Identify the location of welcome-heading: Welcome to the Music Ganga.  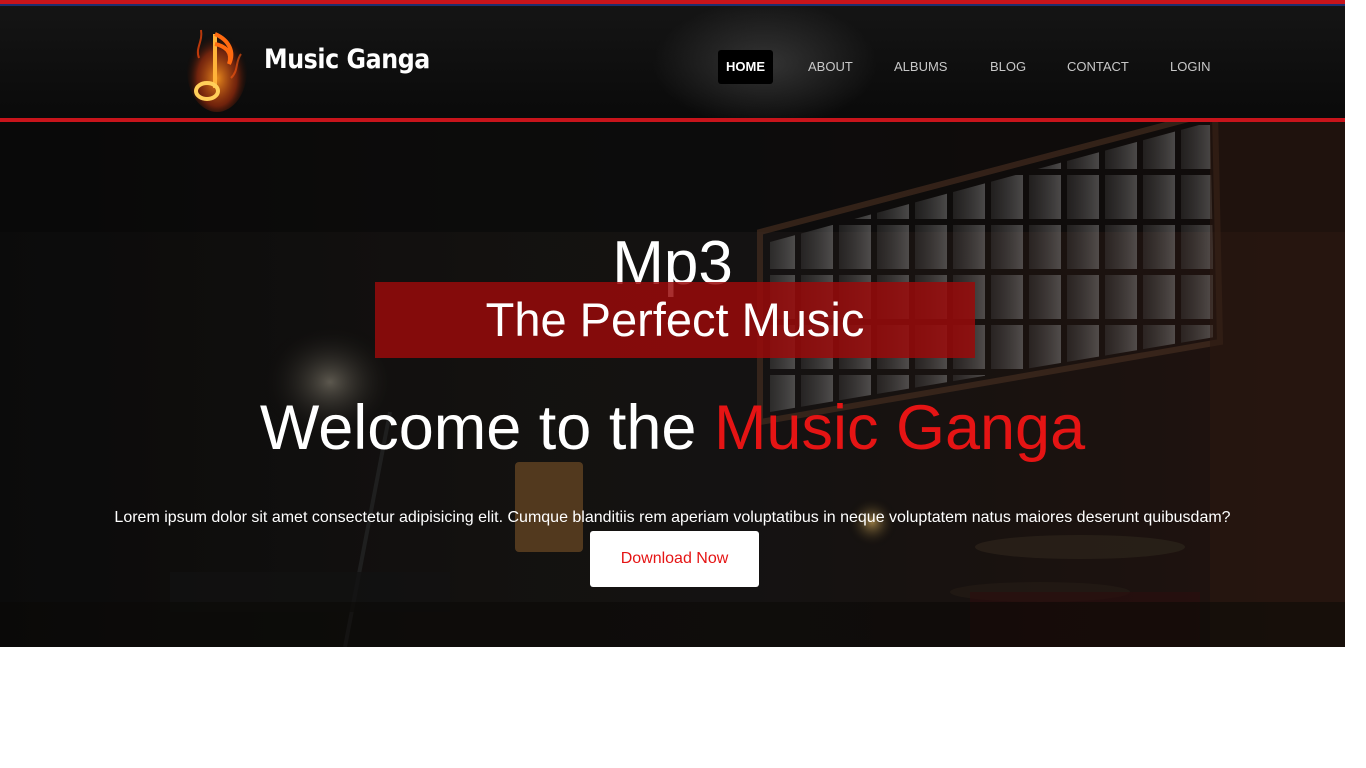
(672, 428).